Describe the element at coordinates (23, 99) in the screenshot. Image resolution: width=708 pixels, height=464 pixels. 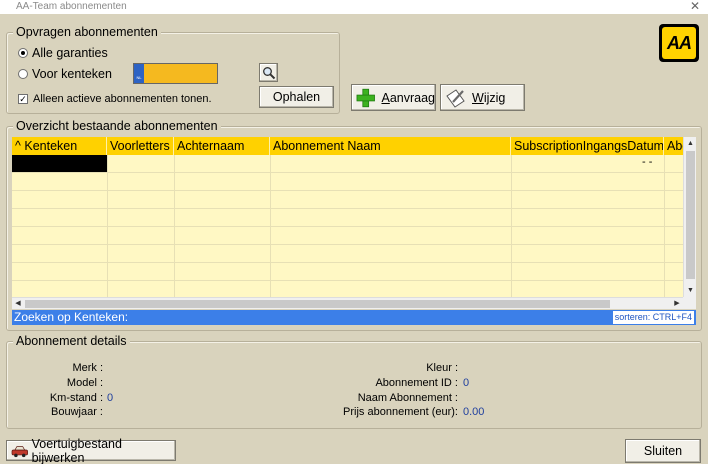
I see `check-icon: ✓` at that location.